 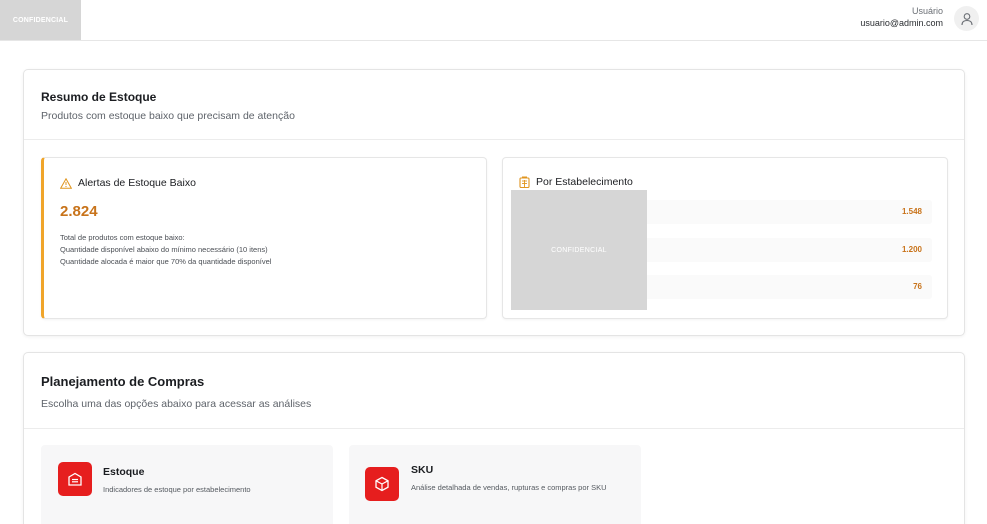 What do you see at coordinates (584, 182) in the screenshot?
I see `establishment-title: Por Estabelecimento` at bounding box center [584, 182].